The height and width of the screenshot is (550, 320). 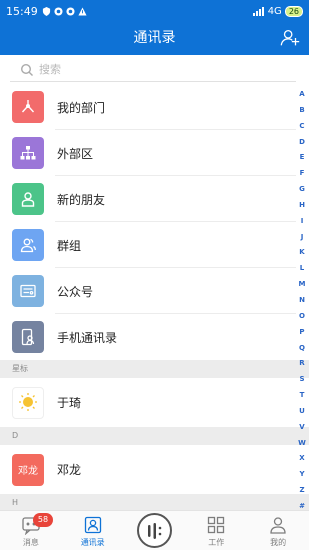 I want to click on center-action-button, so click(x=154, y=530).